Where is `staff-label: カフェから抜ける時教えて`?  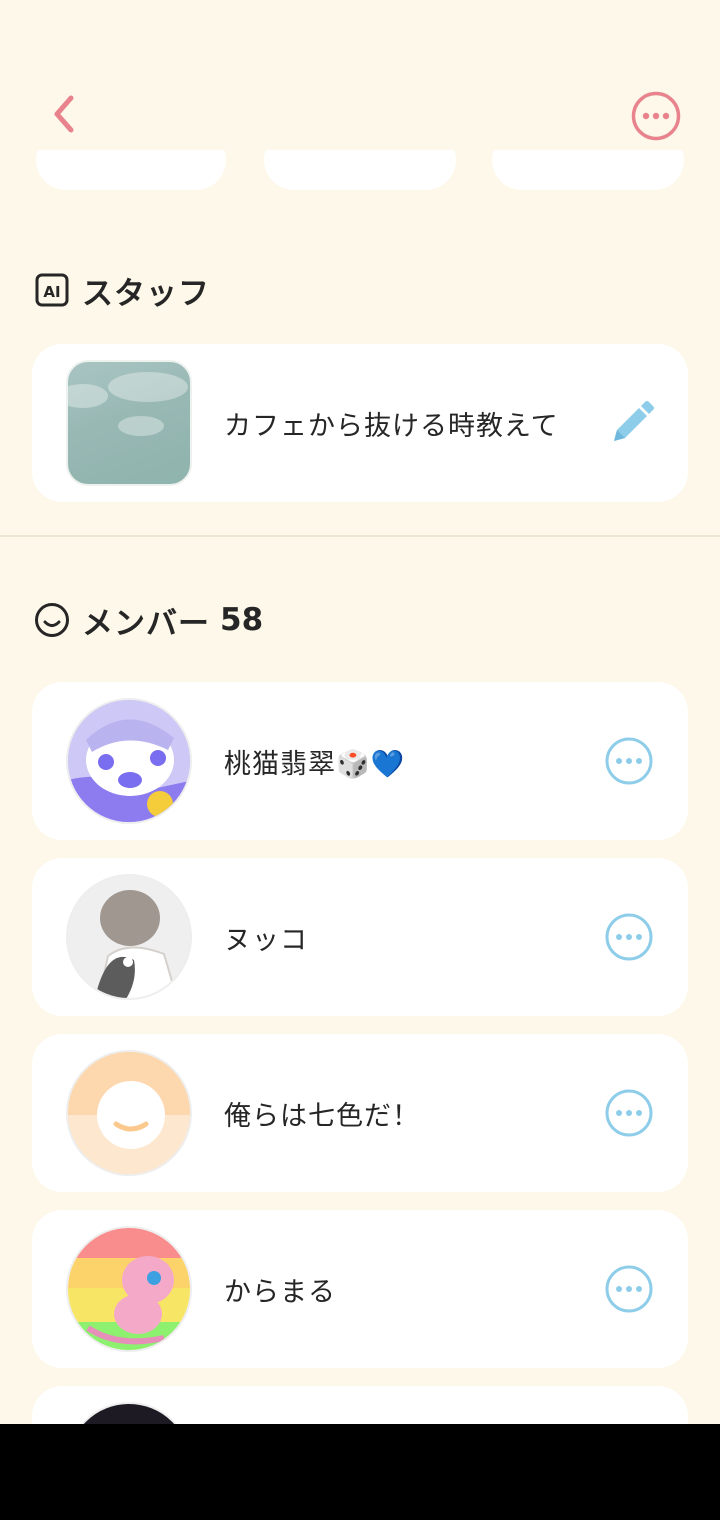
staff-label: カフェから抜ける時教えて is located at coordinates (391, 426).